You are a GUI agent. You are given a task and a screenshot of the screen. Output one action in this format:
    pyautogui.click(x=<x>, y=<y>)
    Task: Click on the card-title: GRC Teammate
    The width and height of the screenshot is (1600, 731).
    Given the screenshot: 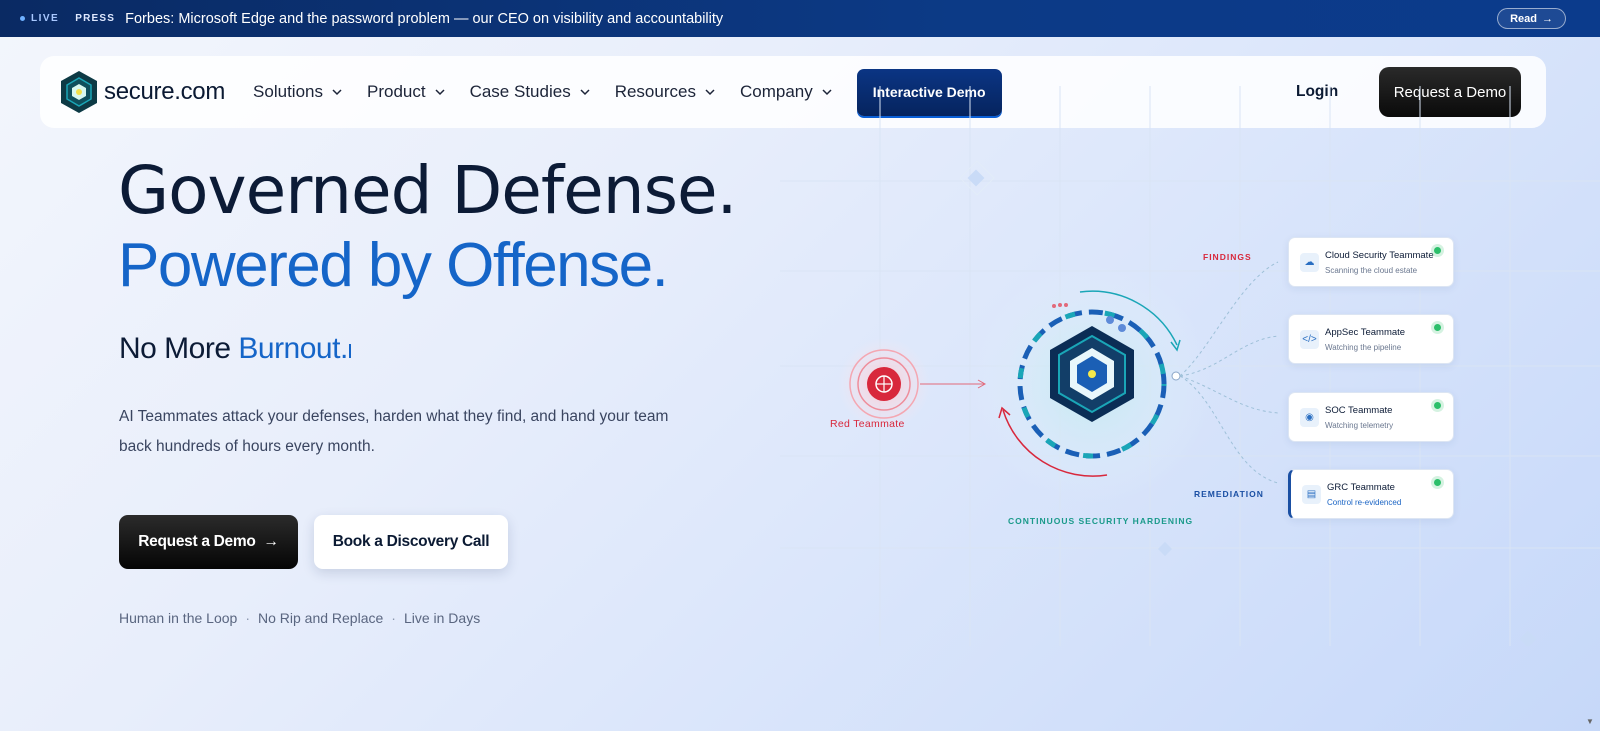 What is the action you would take?
    pyautogui.click(x=1361, y=487)
    